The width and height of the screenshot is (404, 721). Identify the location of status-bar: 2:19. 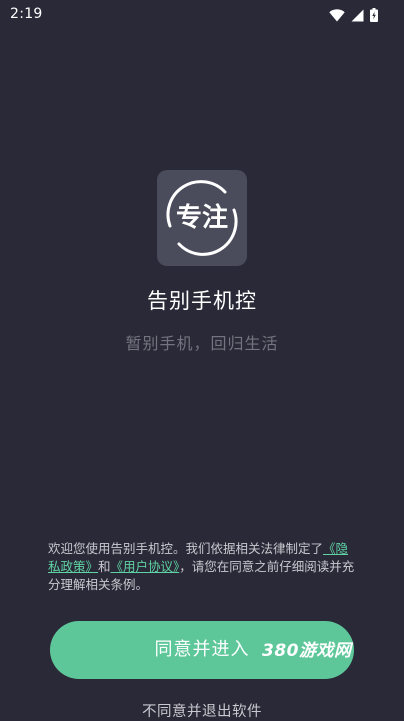
(202, 15).